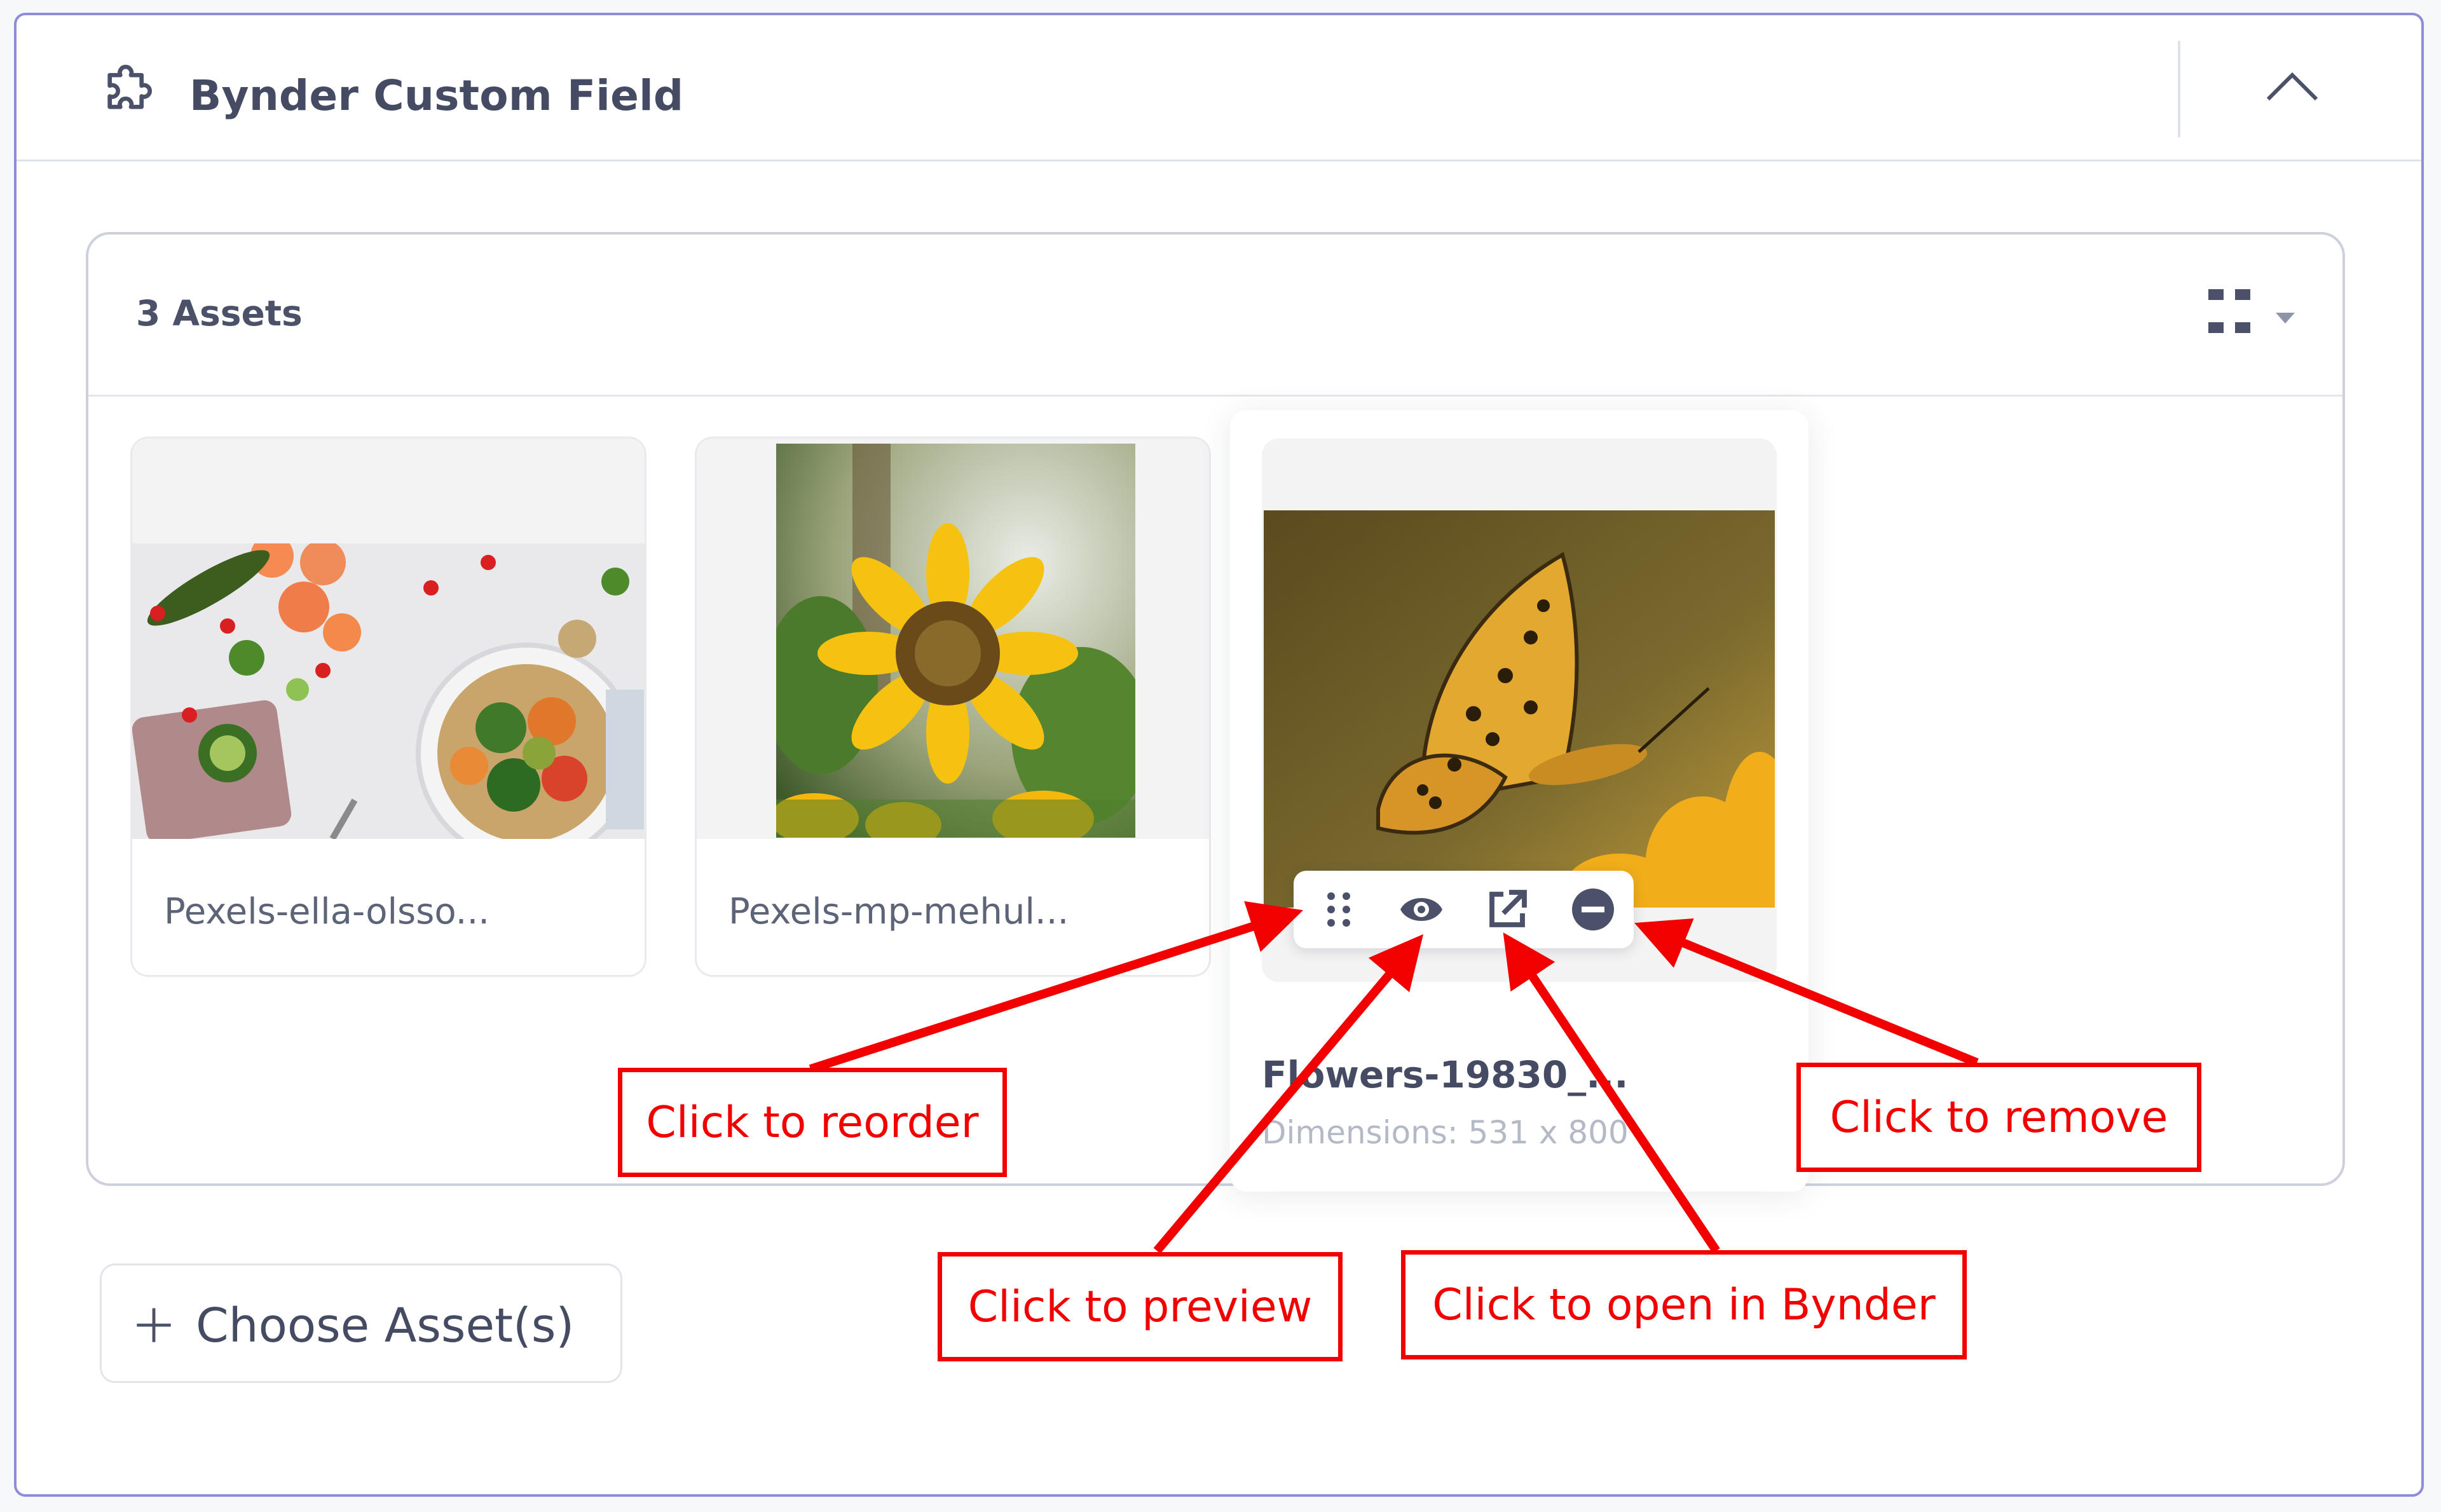  I want to click on puzzle-piece-icon, so click(129, 86).